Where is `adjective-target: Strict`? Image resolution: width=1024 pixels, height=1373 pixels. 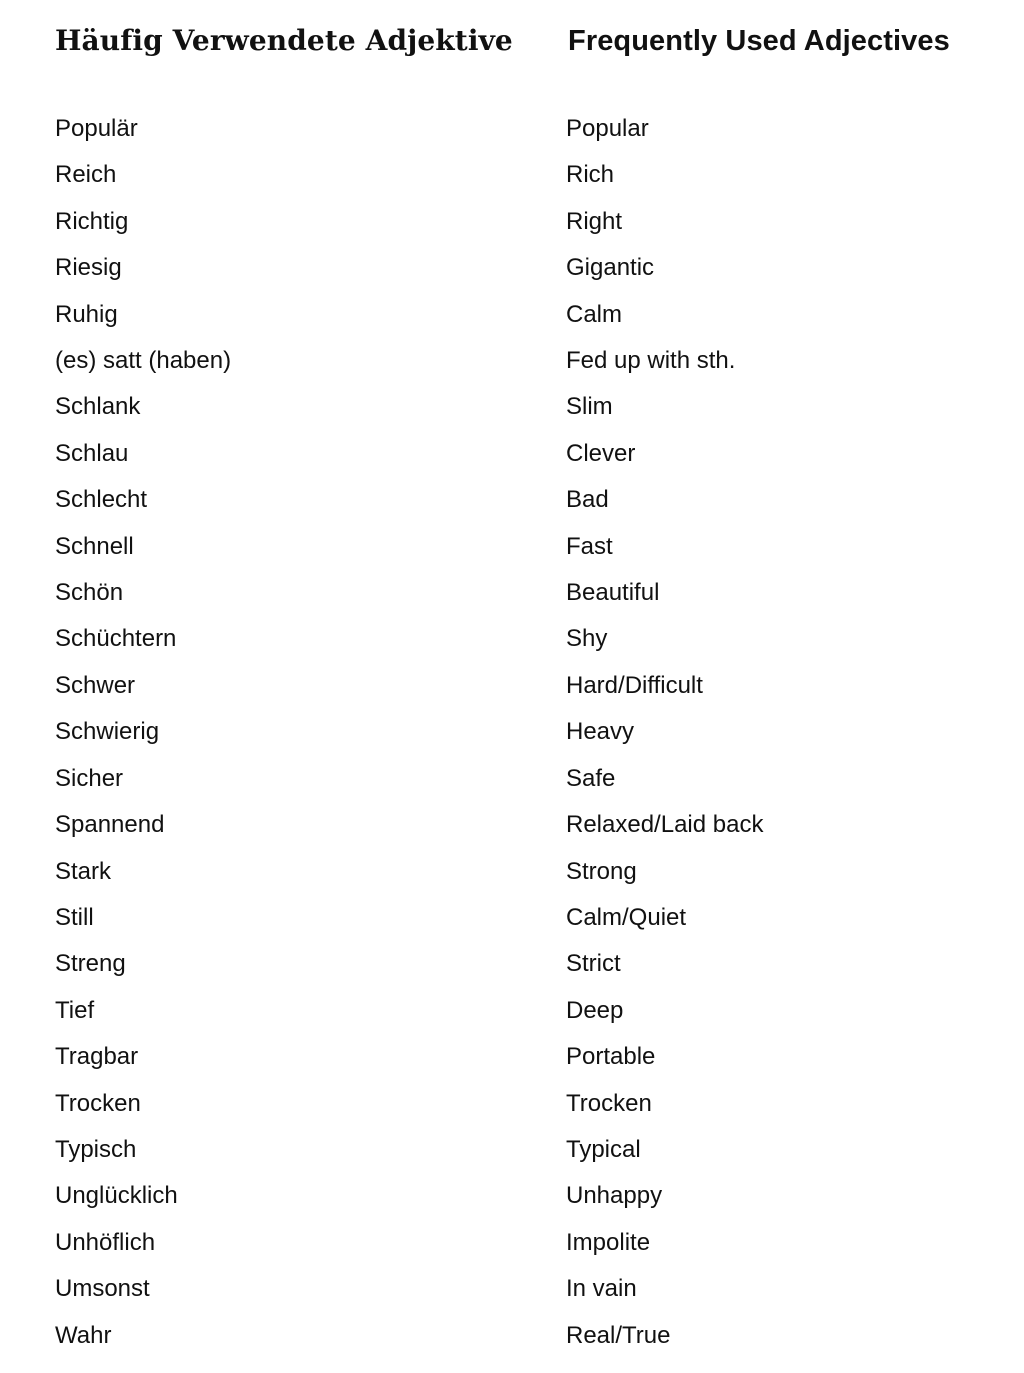 adjective-target: Strict is located at coordinates (593, 964).